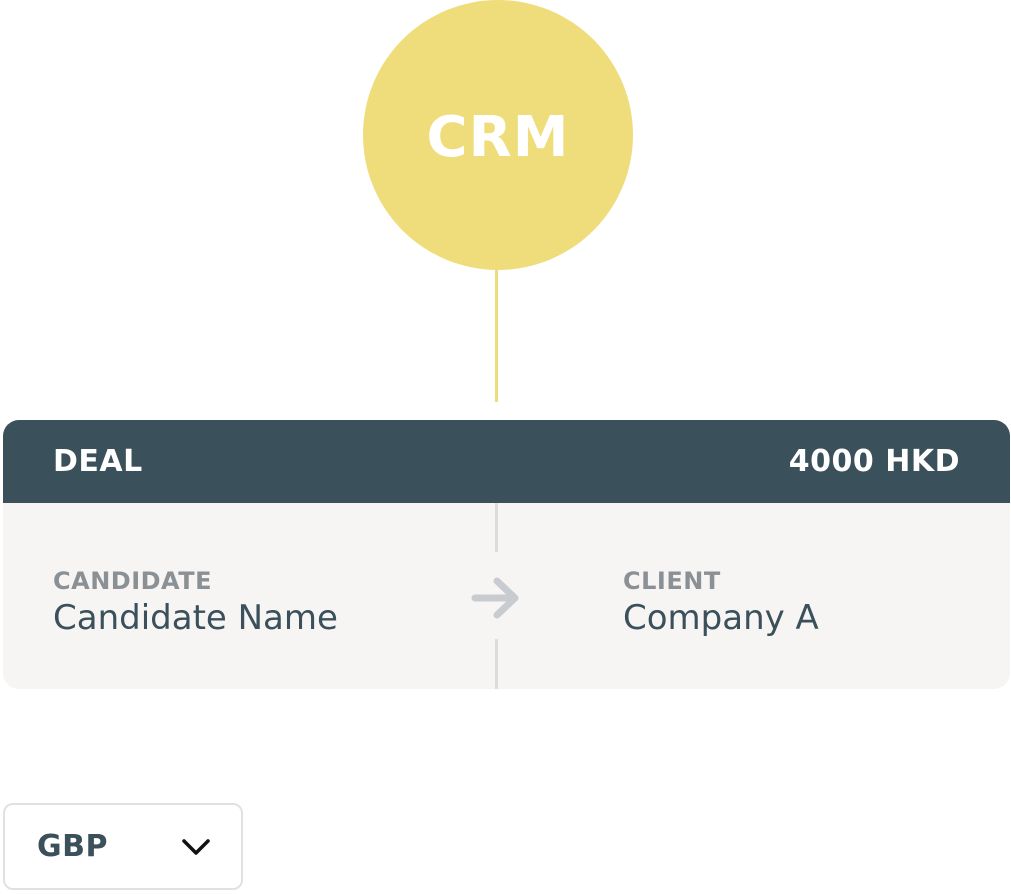 The width and height of the screenshot is (1011, 894). Describe the element at coordinates (133, 581) in the screenshot. I see `candidate-label: CANDIDATE` at that location.